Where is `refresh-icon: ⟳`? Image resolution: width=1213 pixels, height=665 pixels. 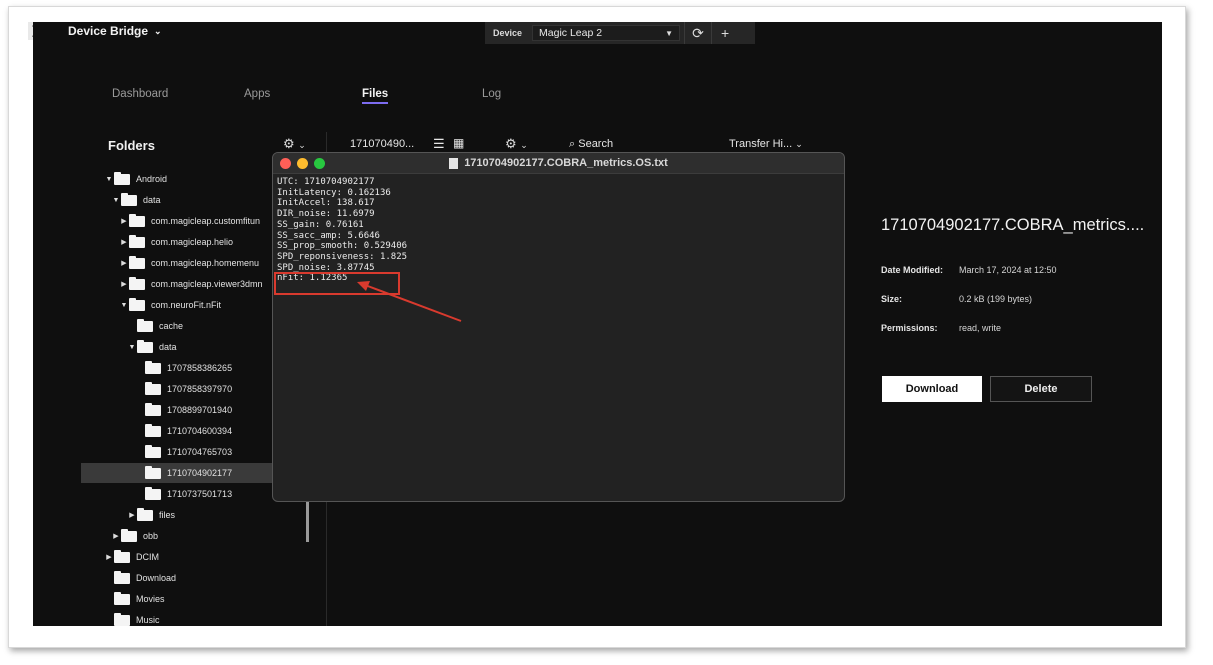
refresh-icon: ⟳ is located at coordinates (697, 33).